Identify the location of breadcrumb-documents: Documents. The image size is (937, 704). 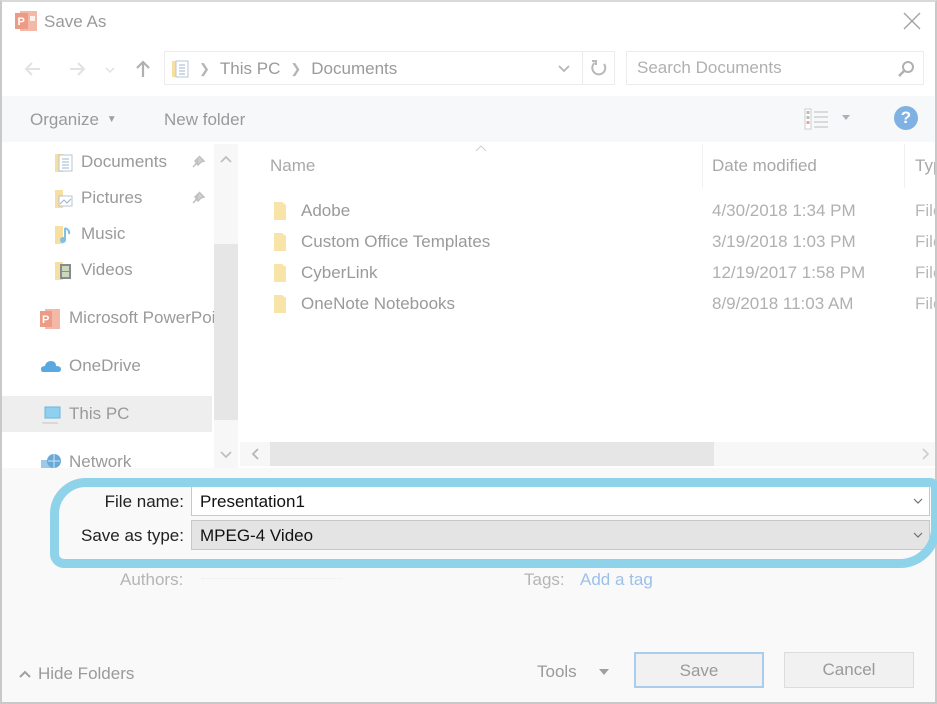
(354, 69).